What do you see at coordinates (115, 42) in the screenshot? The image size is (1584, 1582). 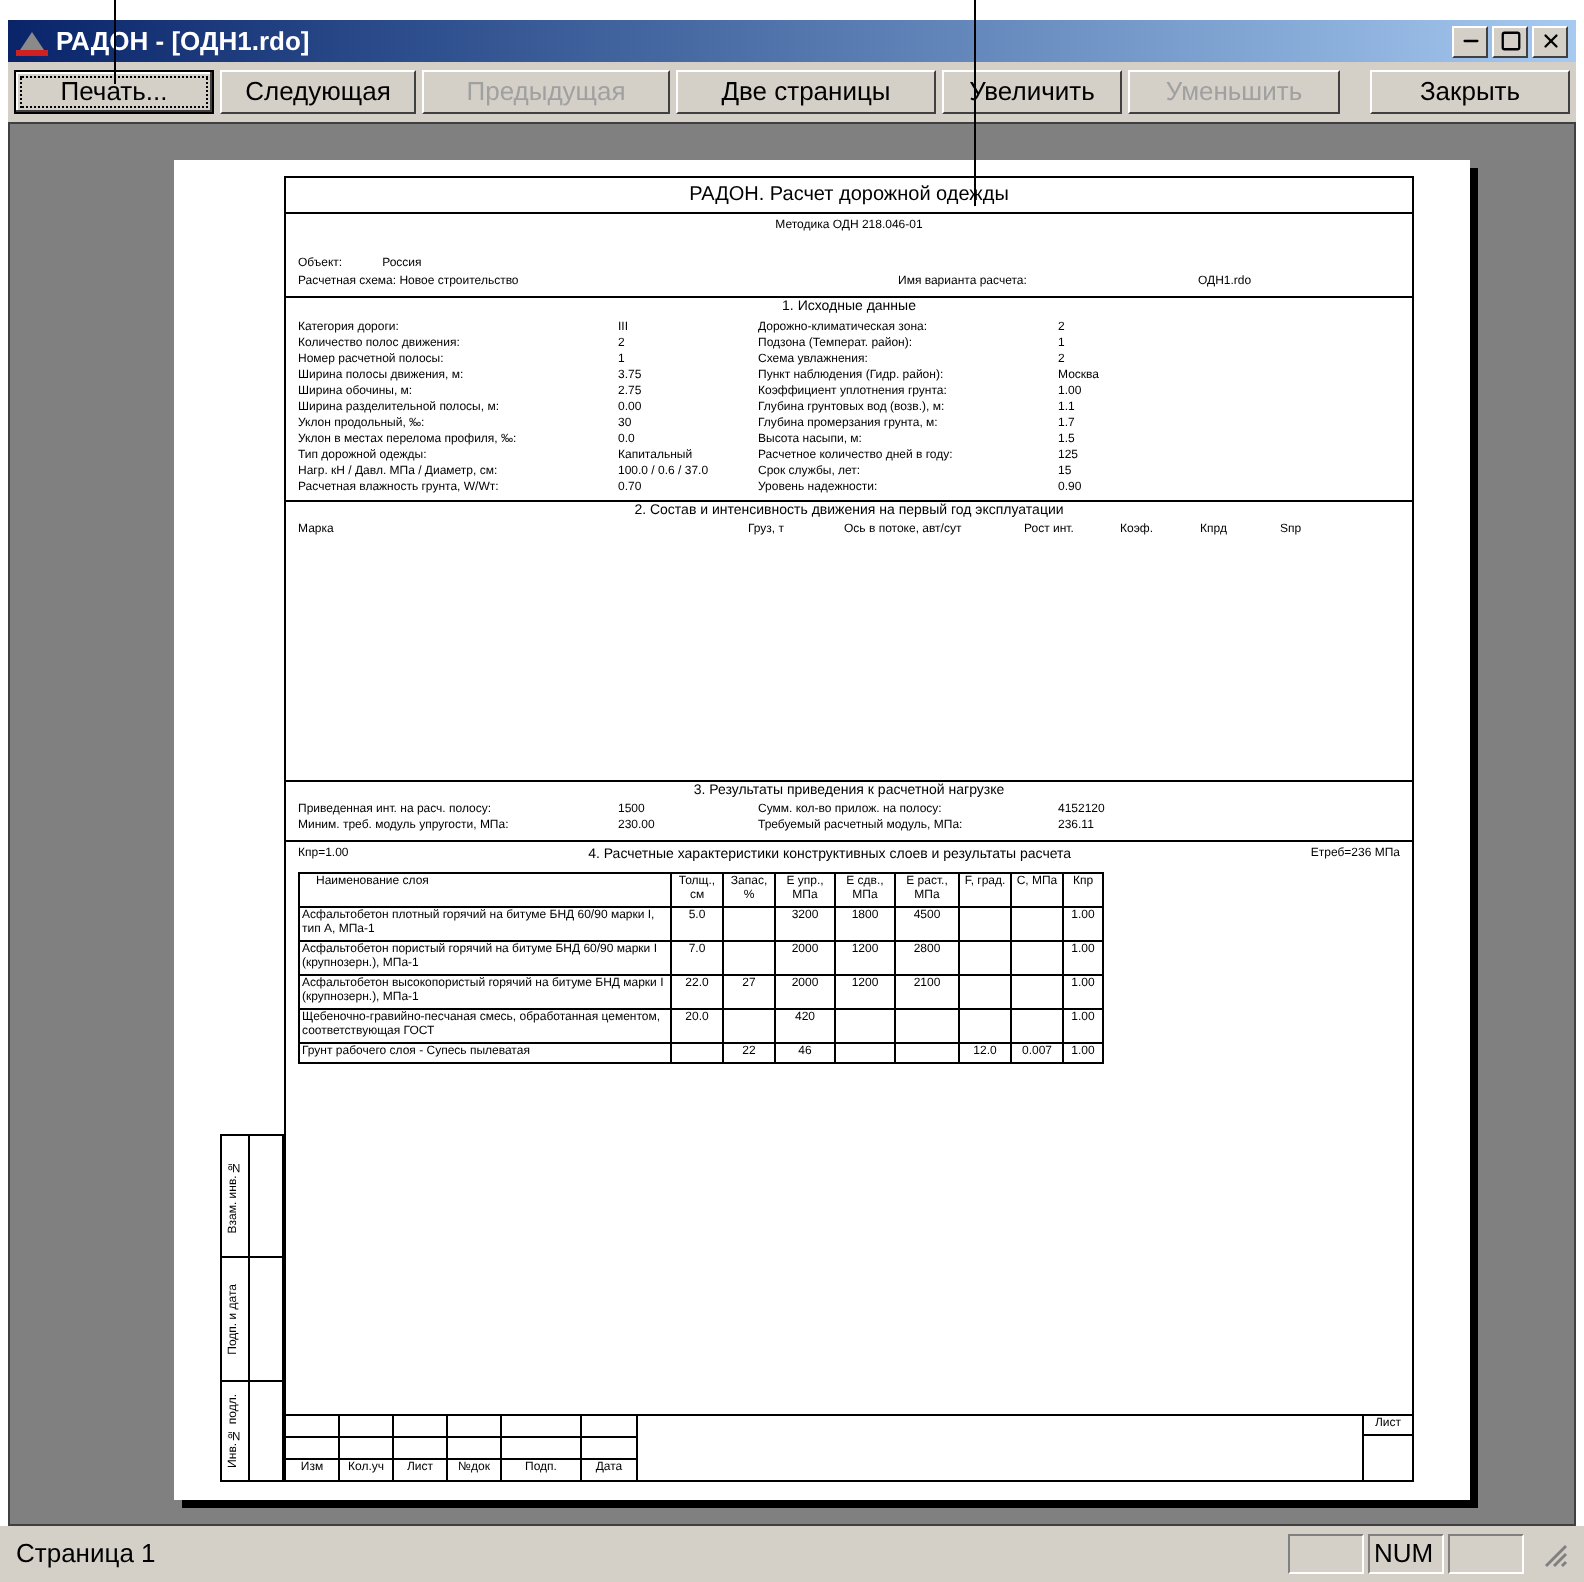 I see `leader-line` at bounding box center [115, 42].